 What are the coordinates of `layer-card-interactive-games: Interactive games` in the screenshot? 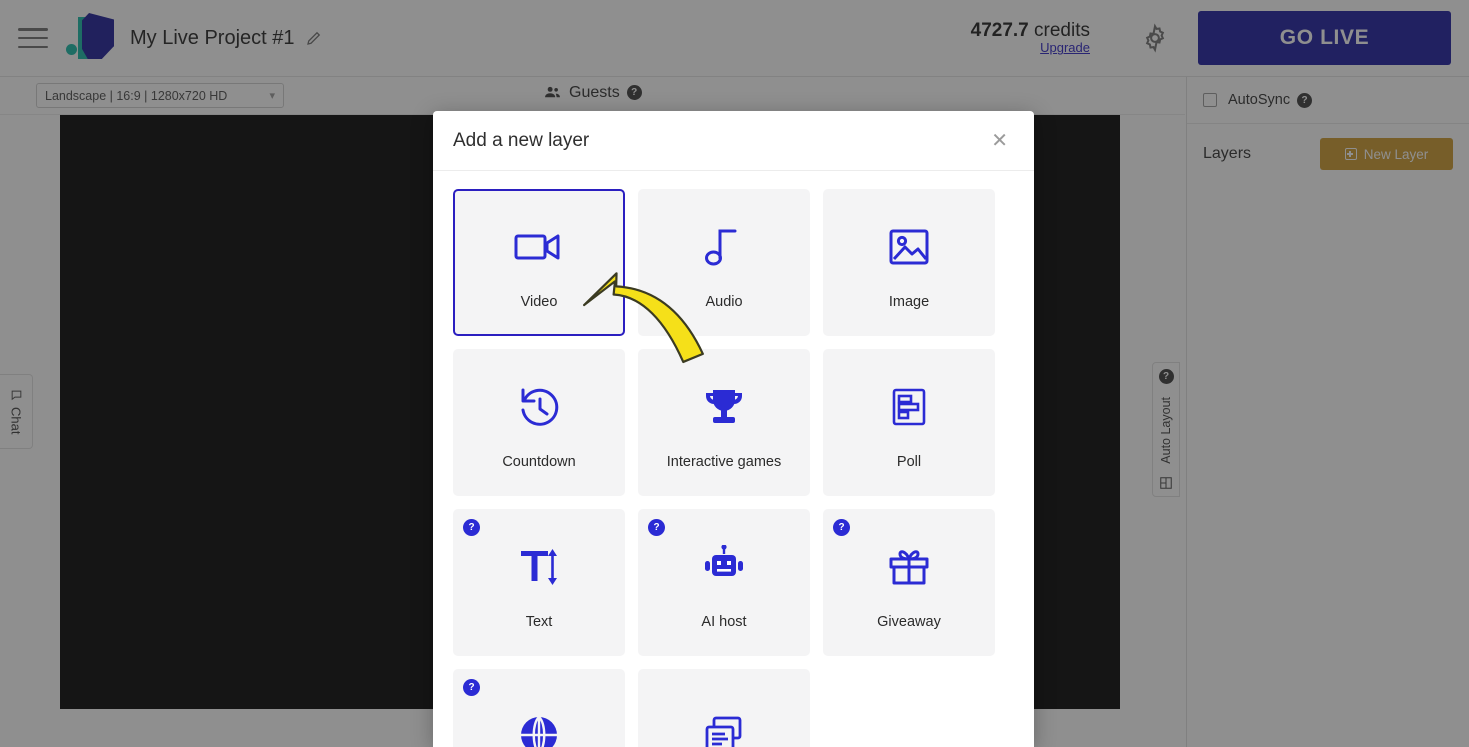 It's located at (724, 422).